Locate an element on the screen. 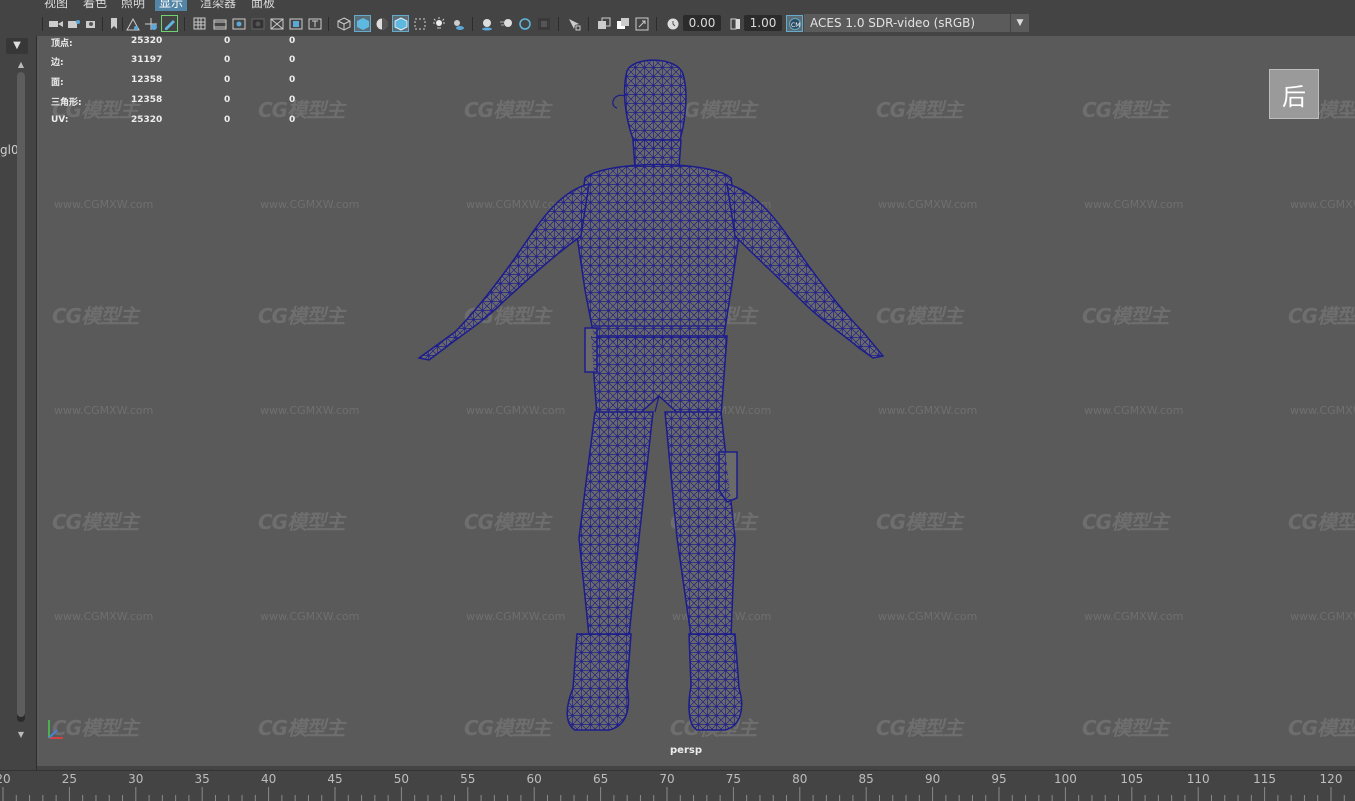 The height and width of the screenshot is (801, 1355). scroll-thumb is located at coordinates (21, 394).